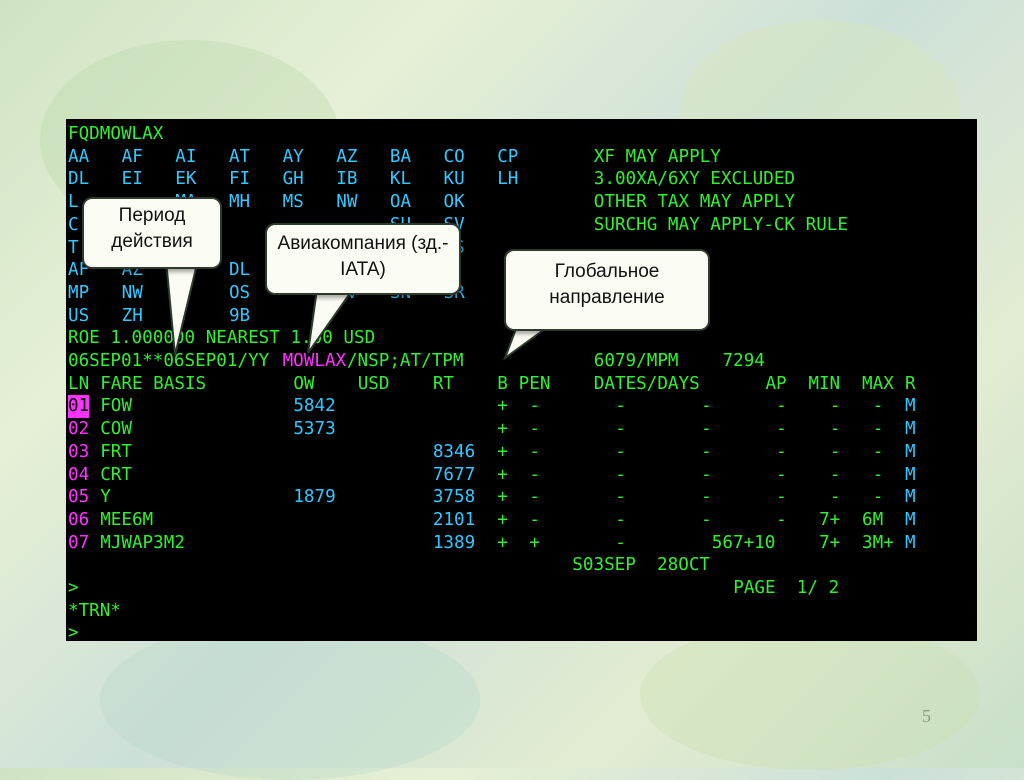 The image size is (1024, 780). What do you see at coordinates (926, 716) in the screenshot?
I see `slide-number: 5` at bounding box center [926, 716].